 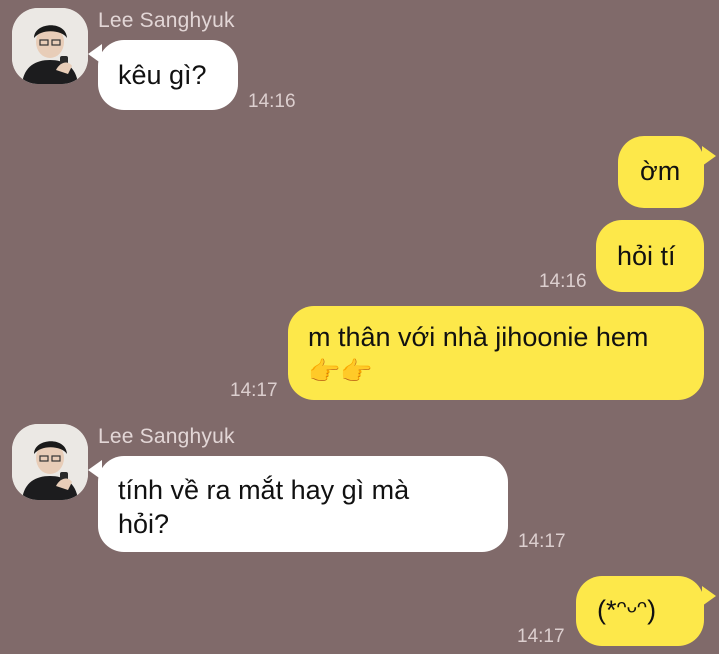 I want to click on message-text-line-2: hỏi?, so click(x=144, y=524).